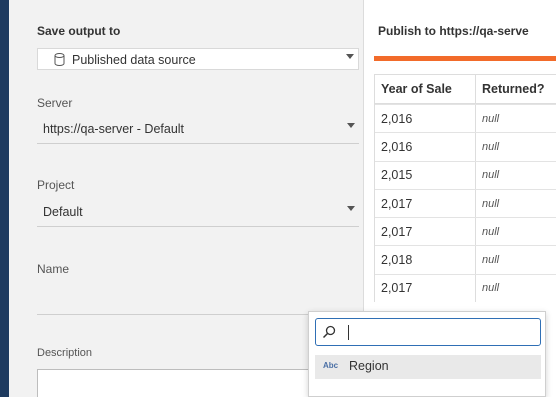  Describe the element at coordinates (425, 89) in the screenshot. I see `column-header: Year of Sale` at that location.